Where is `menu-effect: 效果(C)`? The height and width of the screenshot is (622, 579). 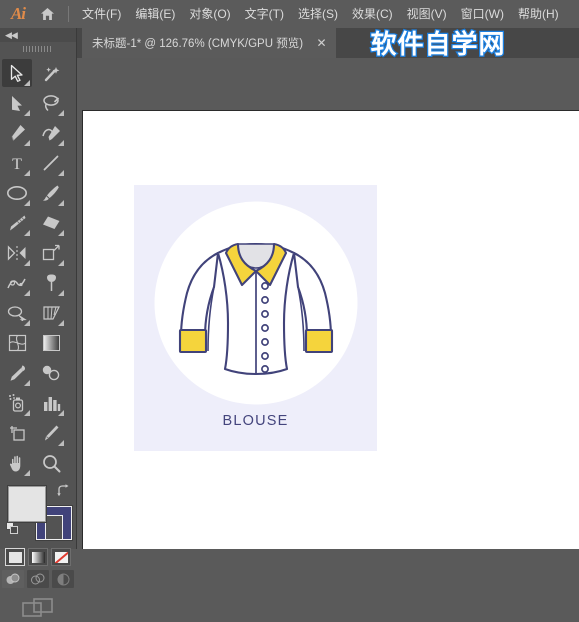 menu-effect: 效果(C) is located at coordinates (372, 14).